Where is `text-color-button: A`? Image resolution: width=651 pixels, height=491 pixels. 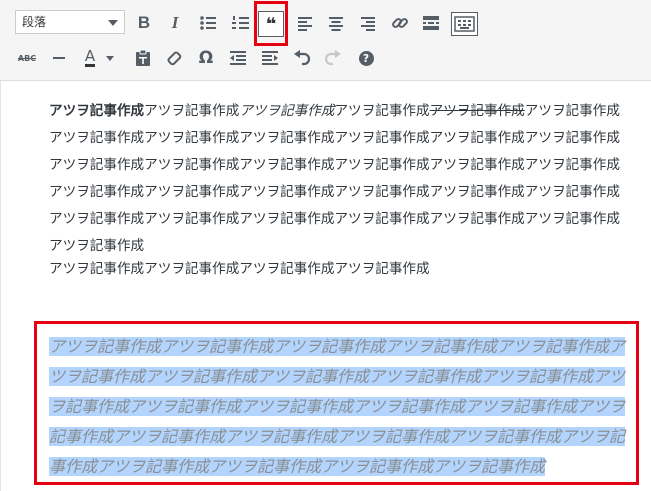
text-color-button: A is located at coordinates (90, 58).